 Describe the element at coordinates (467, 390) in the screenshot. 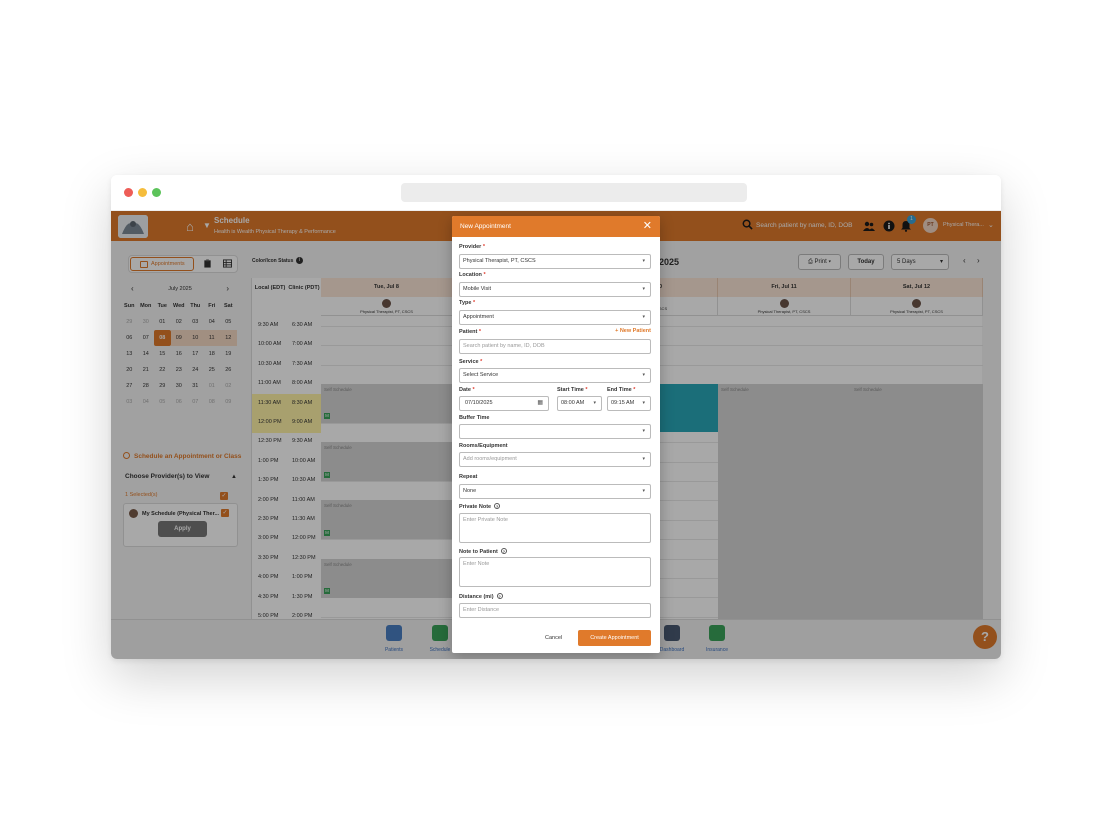

I see `date-label: Date *` at that location.